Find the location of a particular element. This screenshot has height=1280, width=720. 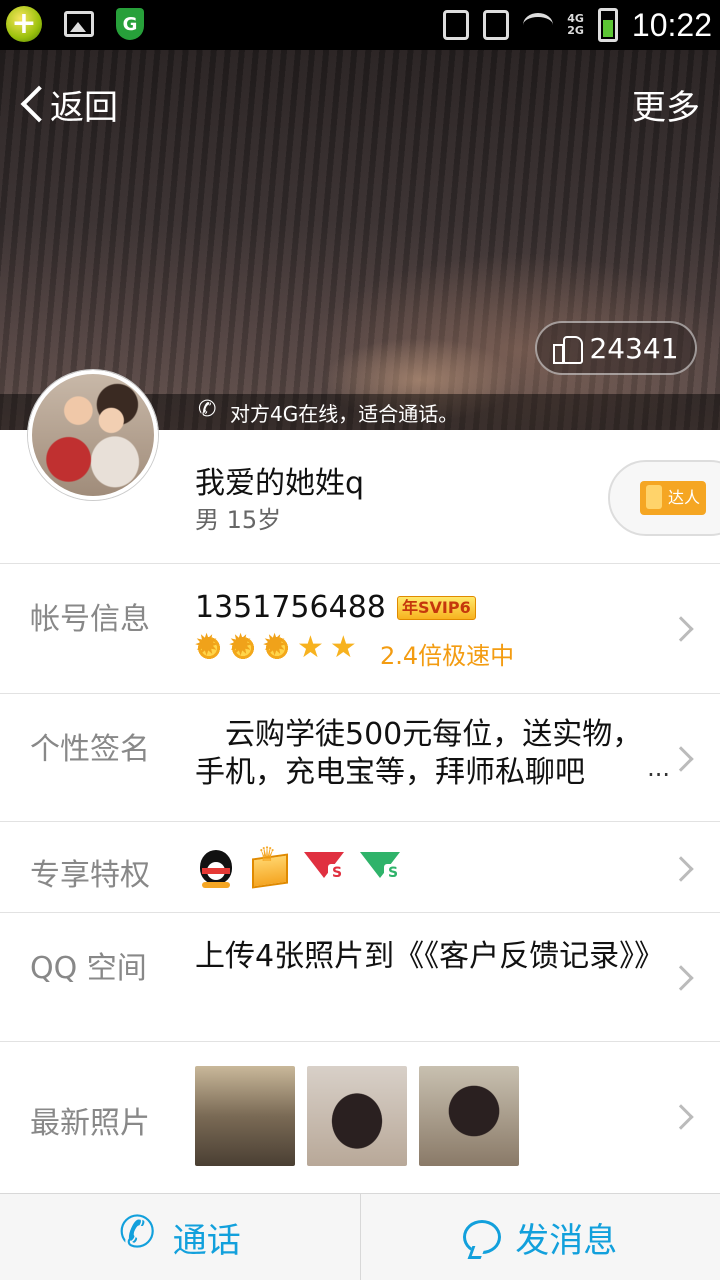

like-button: 24341 is located at coordinates (616, 348).